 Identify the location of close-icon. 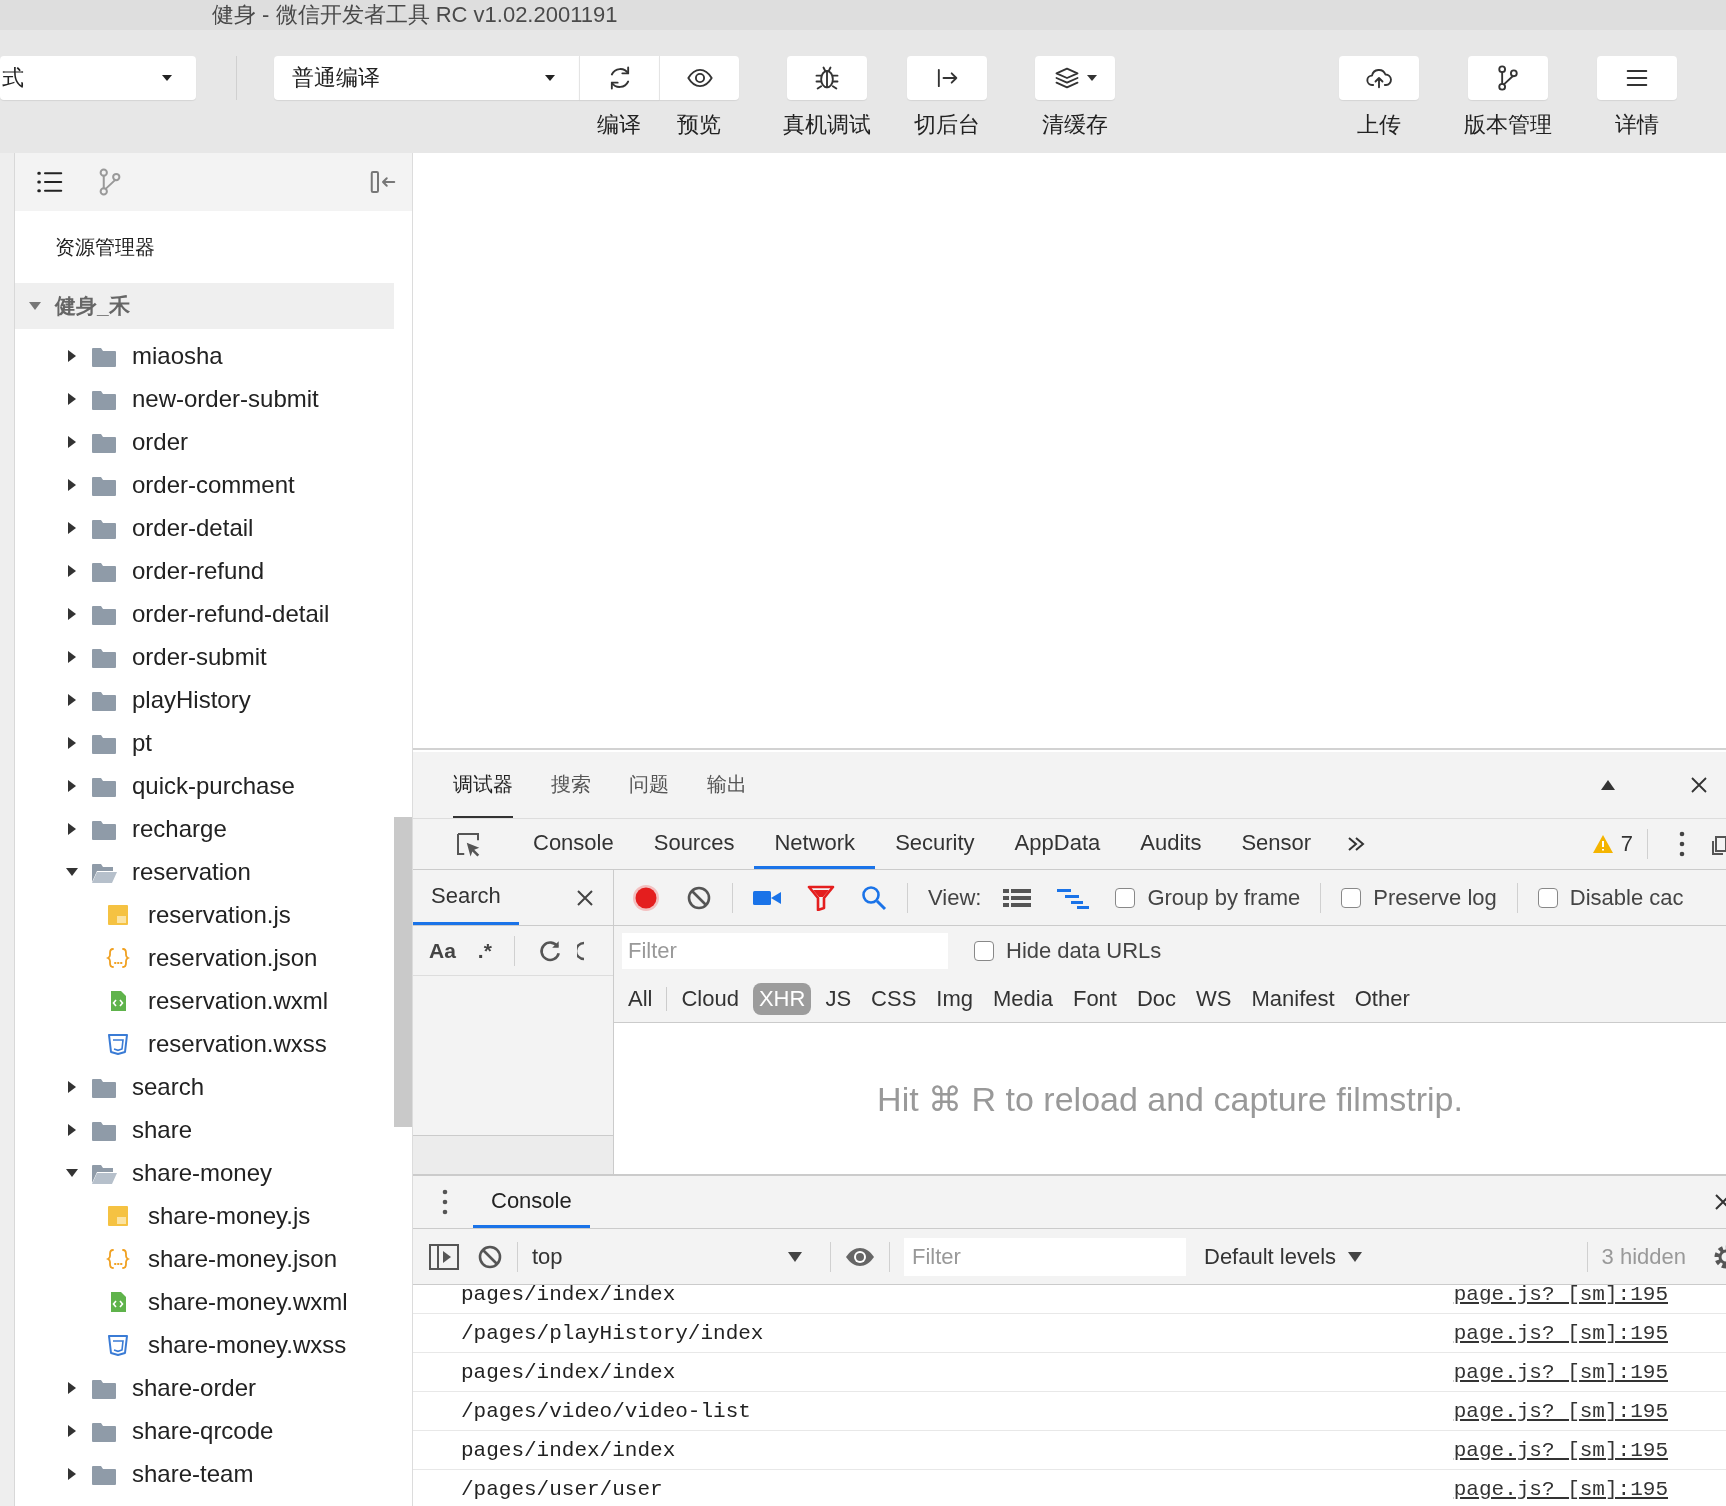
(585, 897).